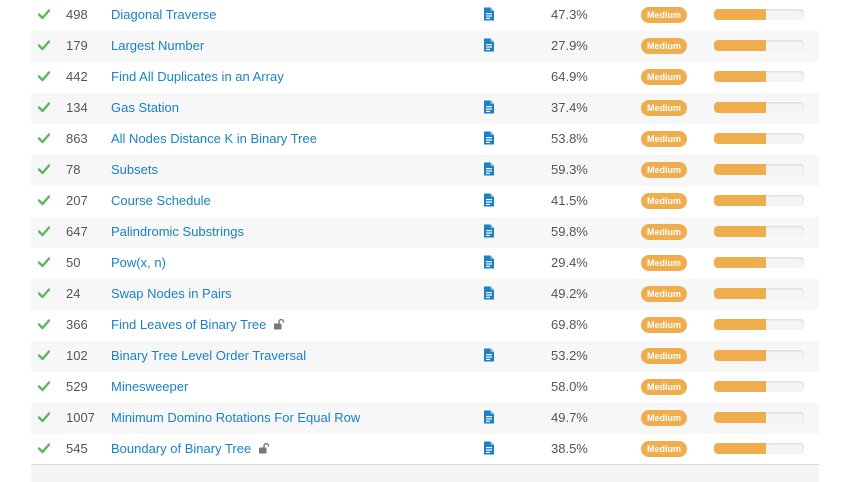 Image resolution: width=863 pixels, height=482 pixels. I want to click on problem-title-text: Diagonal Traverse, so click(164, 14).